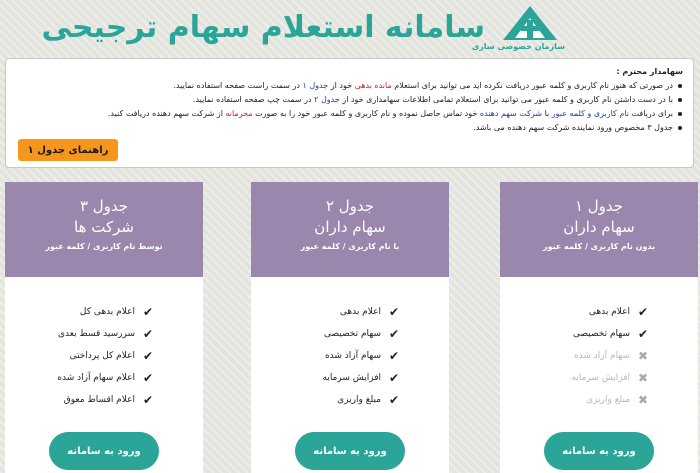 This screenshot has width=700, height=473. What do you see at coordinates (80, 334) in the screenshot?
I see `feature-item: ✔ سررسید قسط بعدی` at bounding box center [80, 334].